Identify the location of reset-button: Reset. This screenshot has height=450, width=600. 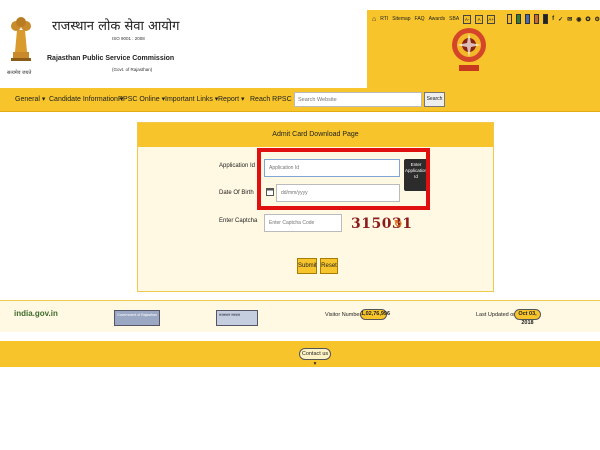
(329, 266).